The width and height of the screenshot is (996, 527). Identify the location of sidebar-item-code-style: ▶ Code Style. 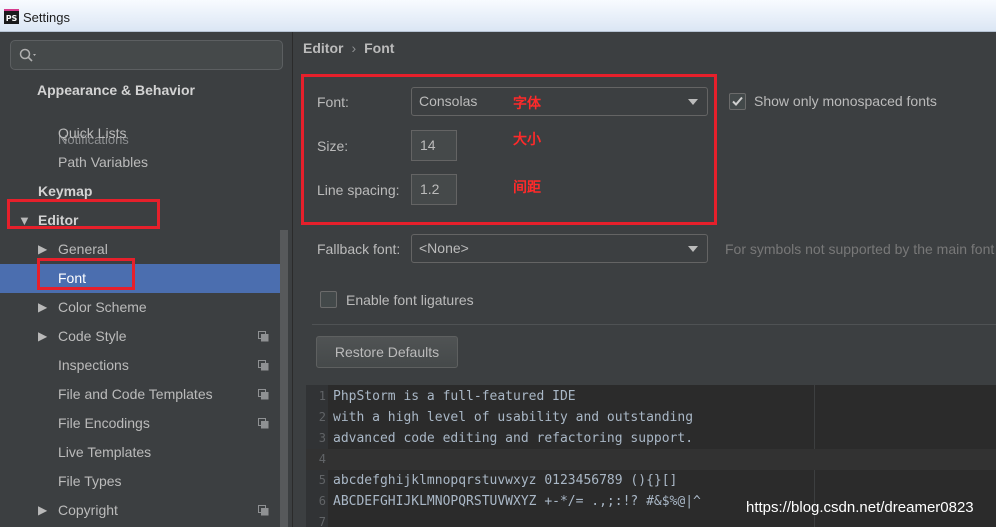
(140, 336).